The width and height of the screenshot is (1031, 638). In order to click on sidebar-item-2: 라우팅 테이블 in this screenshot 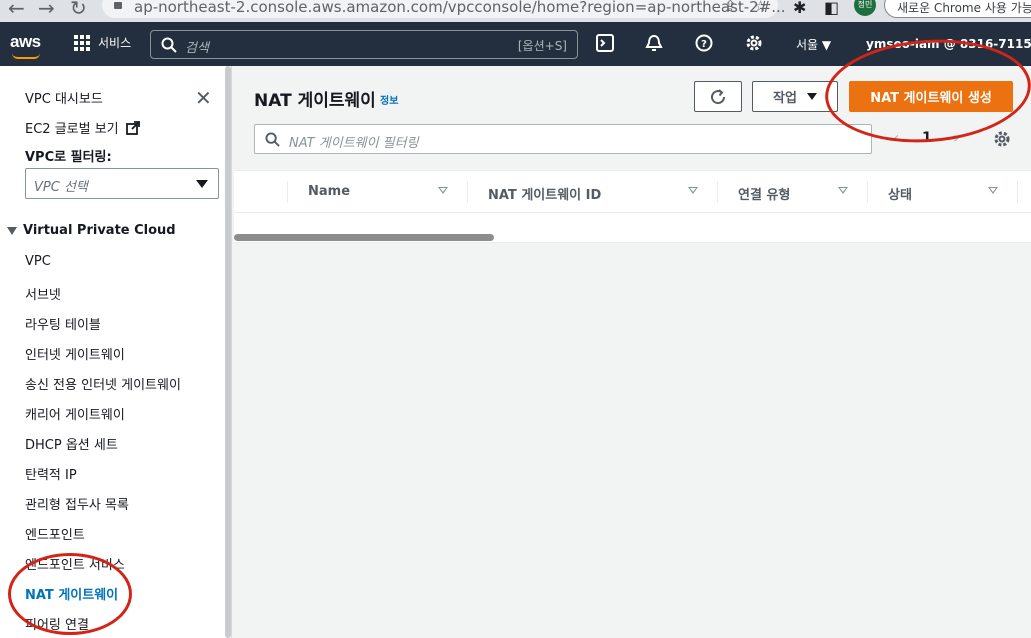, I will do `click(63, 323)`.